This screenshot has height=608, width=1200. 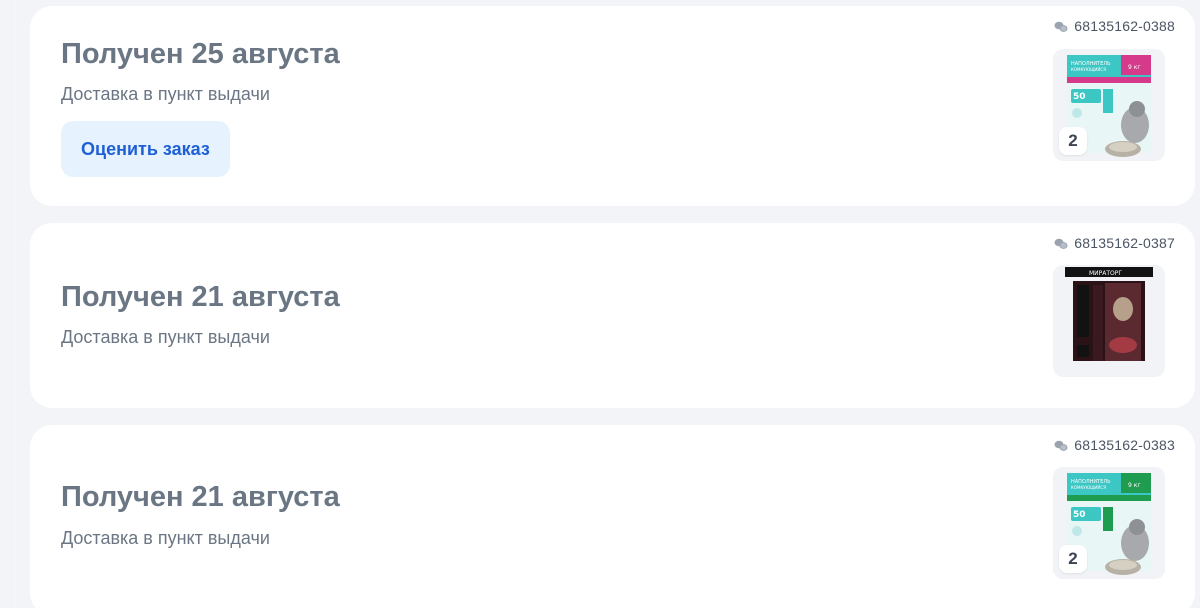 What do you see at coordinates (14, 304) in the screenshot?
I see `page-divider` at bounding box center [14, 304].